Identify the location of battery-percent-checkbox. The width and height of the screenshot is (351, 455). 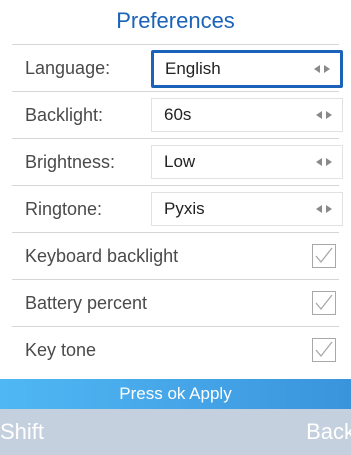
(324, 303).